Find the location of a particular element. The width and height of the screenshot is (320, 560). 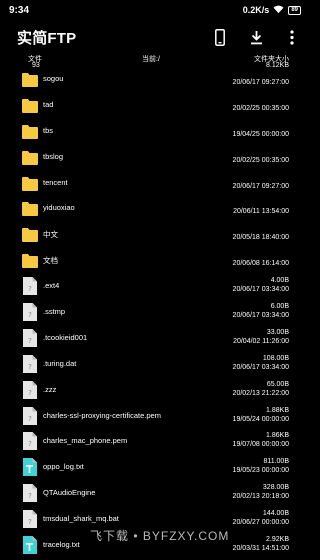

file-meta: 328.00B 20/02/13 20:18:00 is located at coordinates (261, 492).